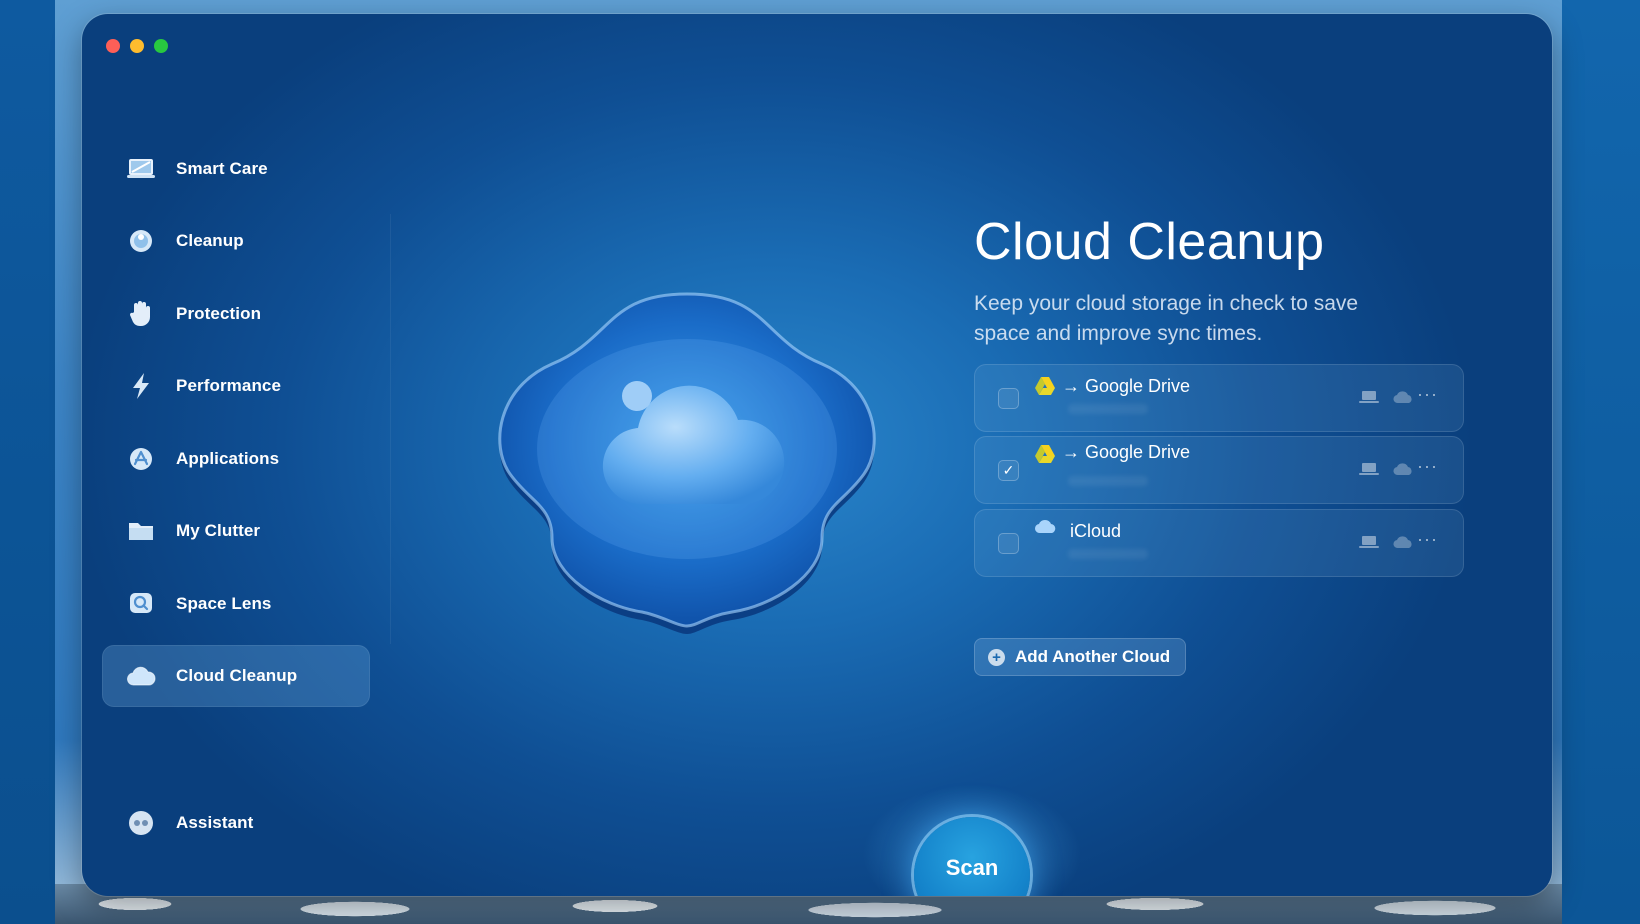 The height and width of the screenshot is (924, 1640). I want to click on window-controls, so click(137, 46).